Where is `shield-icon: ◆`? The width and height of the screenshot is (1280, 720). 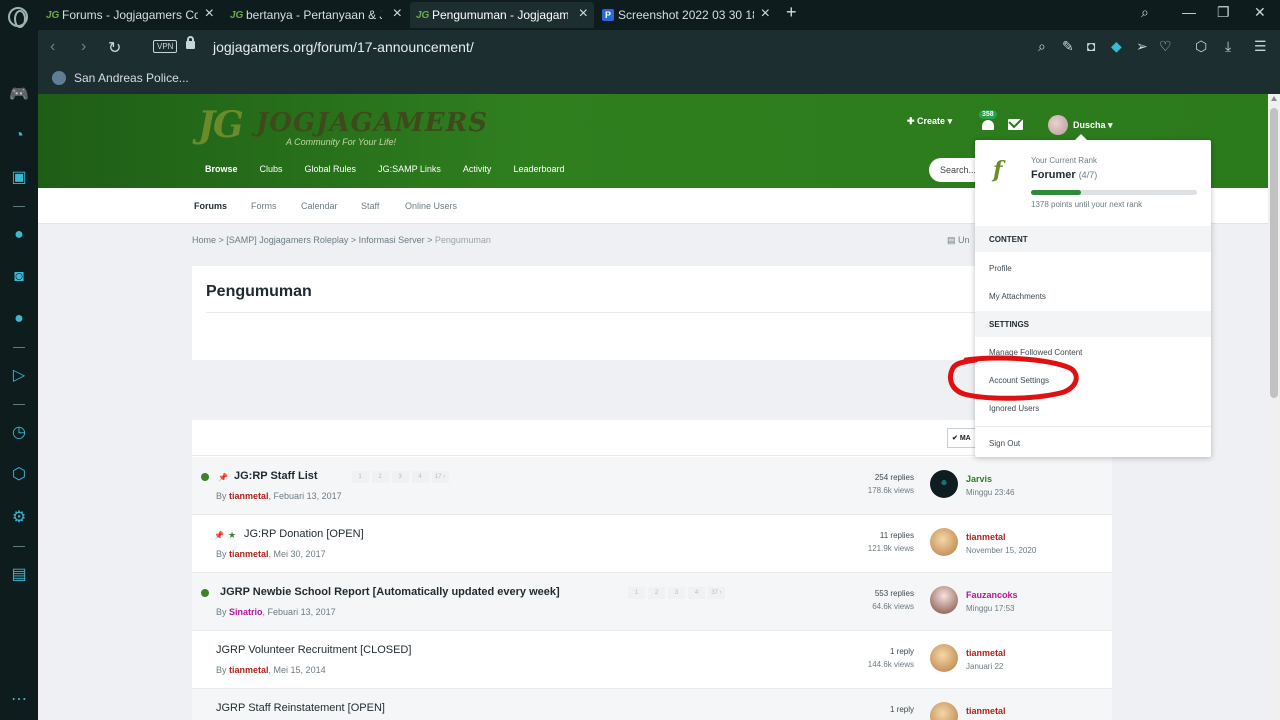
shield-icon: ◆ is located at coordinates (1116, 46).